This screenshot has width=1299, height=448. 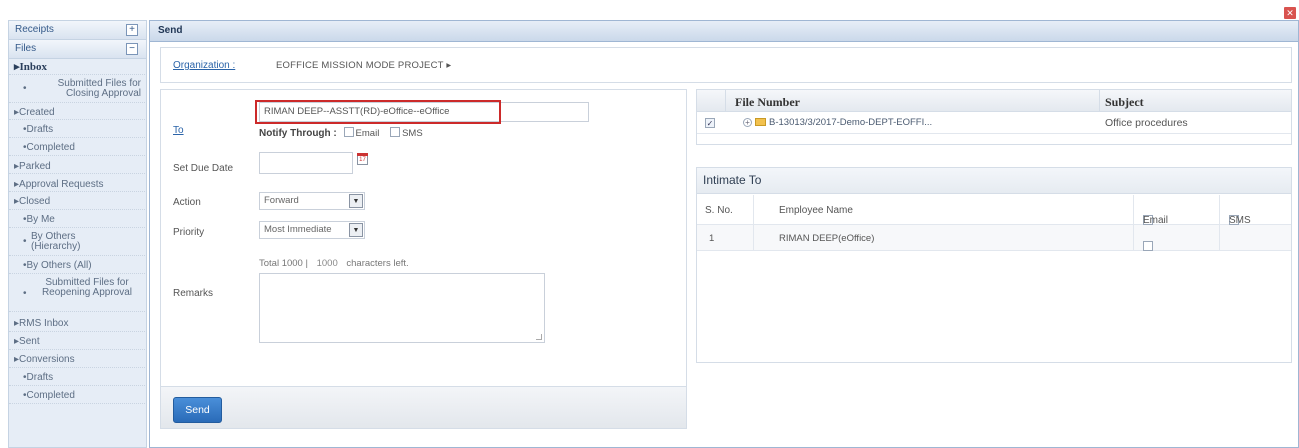 What do you see at coordinates (77, 130) in the screenshot?
I see `sidebar-item-drafts: • Drafts` at bounding box center [77, 130].